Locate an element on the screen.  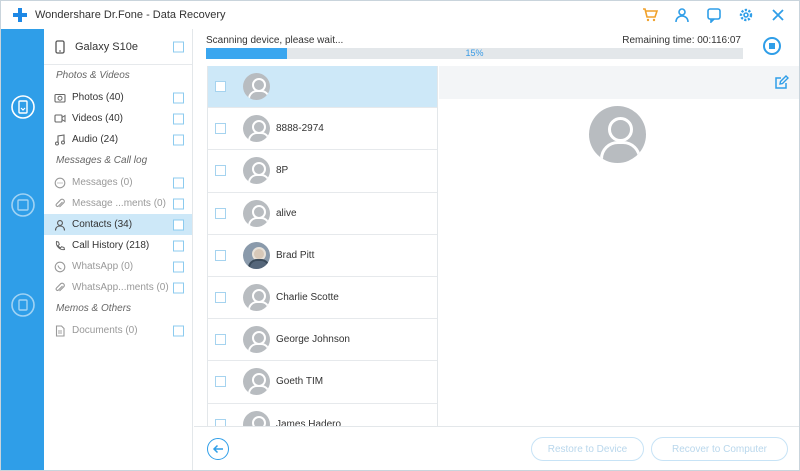
category-videos: Videos (40) is located at coordinates (118, 118).